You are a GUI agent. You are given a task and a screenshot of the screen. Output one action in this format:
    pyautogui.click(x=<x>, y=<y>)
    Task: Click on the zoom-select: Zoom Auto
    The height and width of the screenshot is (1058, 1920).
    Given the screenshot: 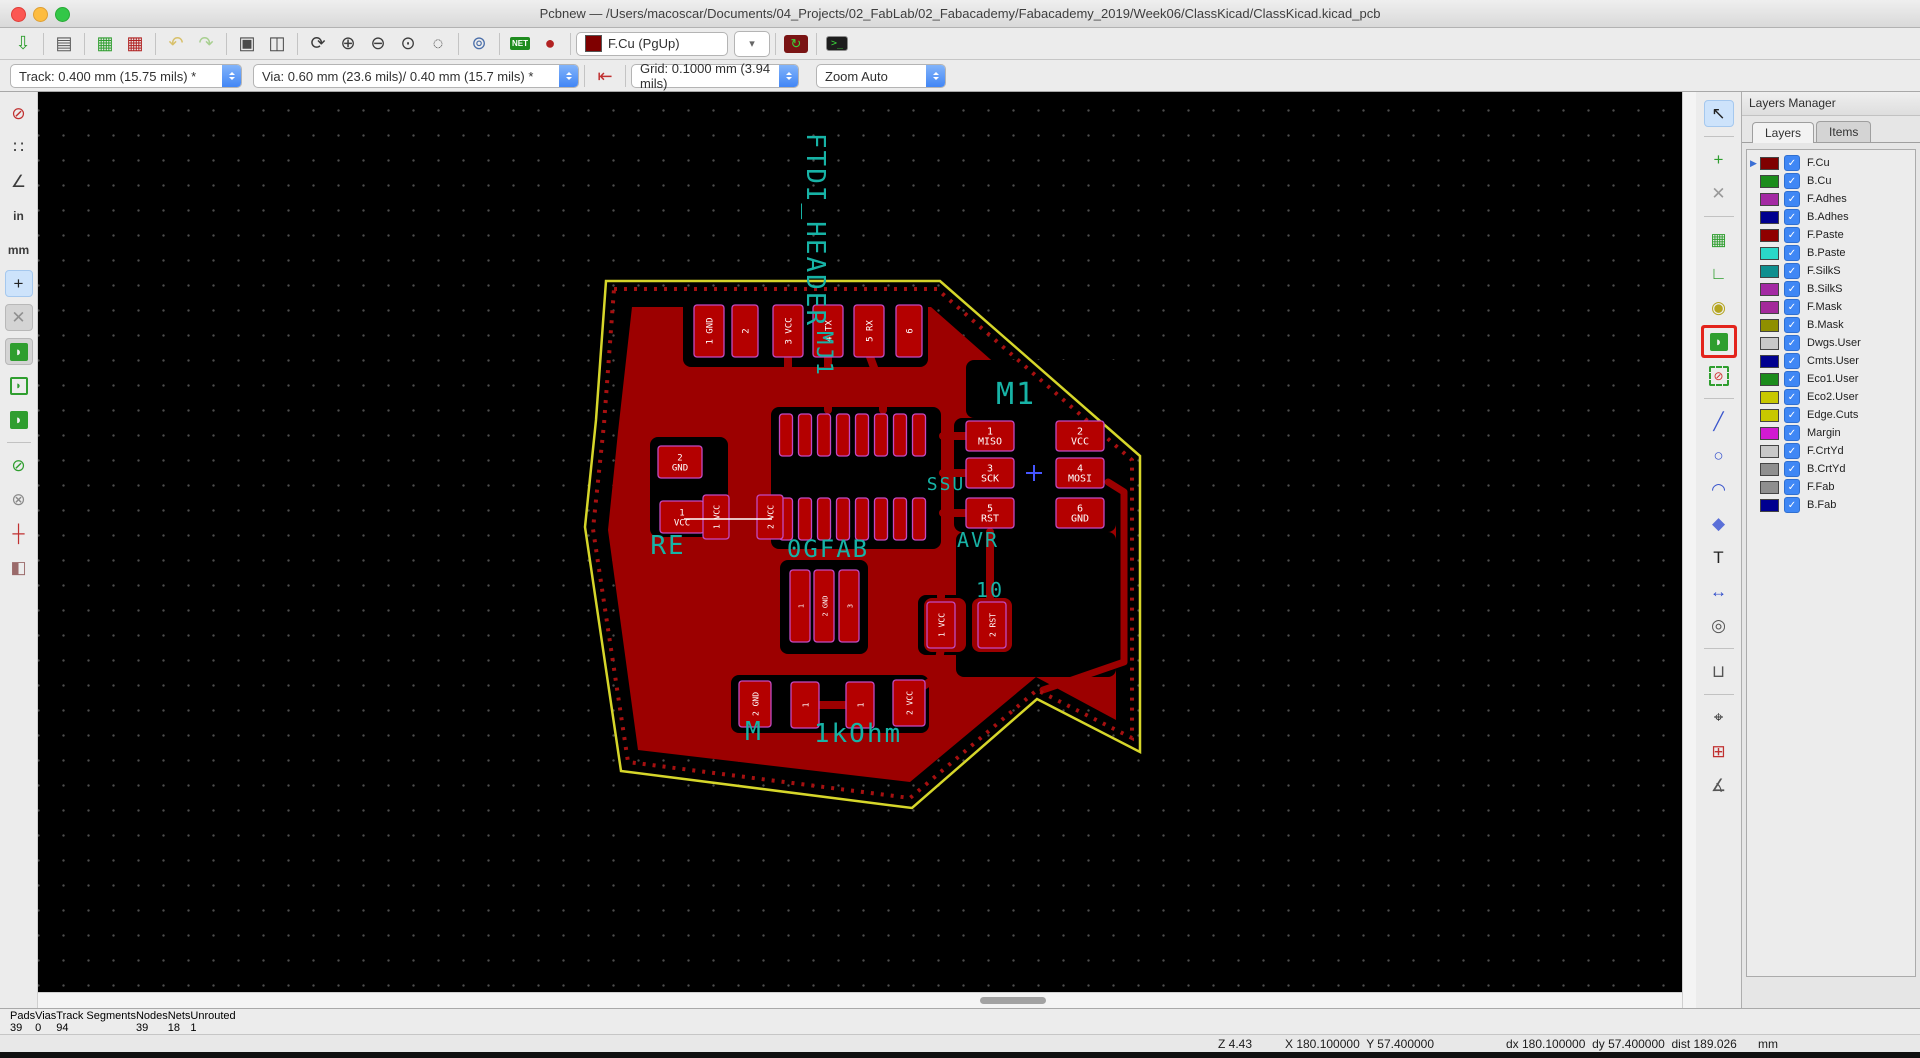 What is the action you would take?
    pyautogui.click(x=881, y=76)
    